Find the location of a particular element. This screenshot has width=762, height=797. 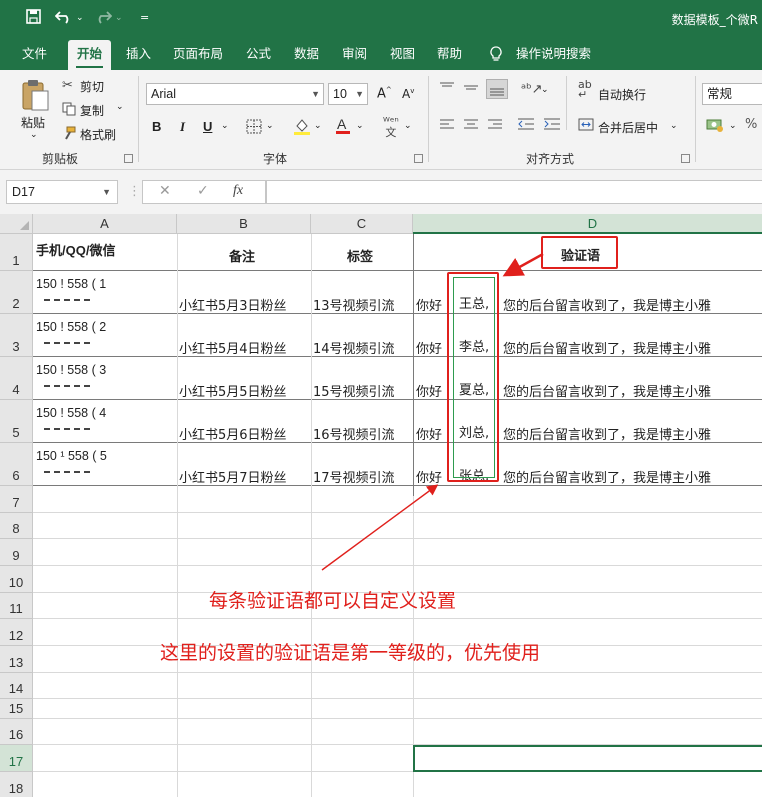

font-group-label: 字体 is located at coordinates (275, 159).